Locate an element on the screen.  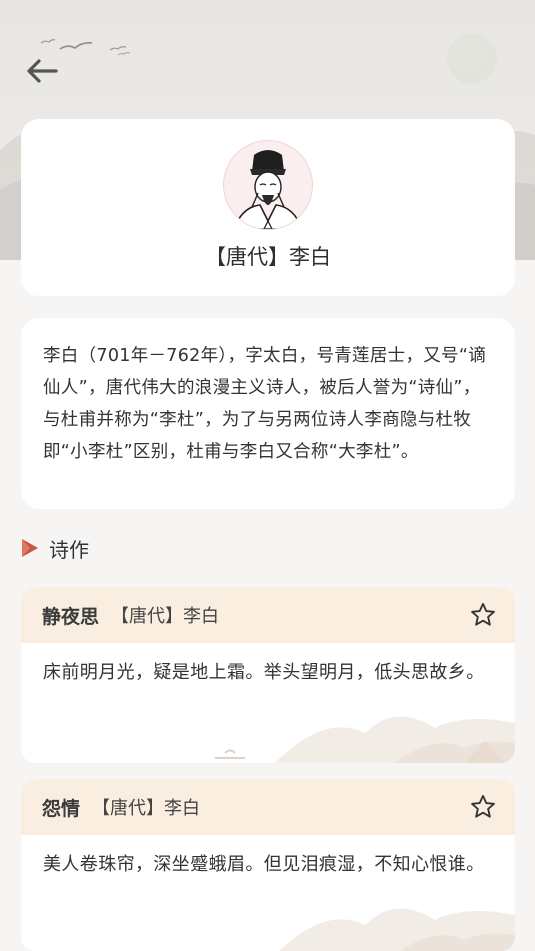
section-header: 诗作 is located at coordinates (55, 548).